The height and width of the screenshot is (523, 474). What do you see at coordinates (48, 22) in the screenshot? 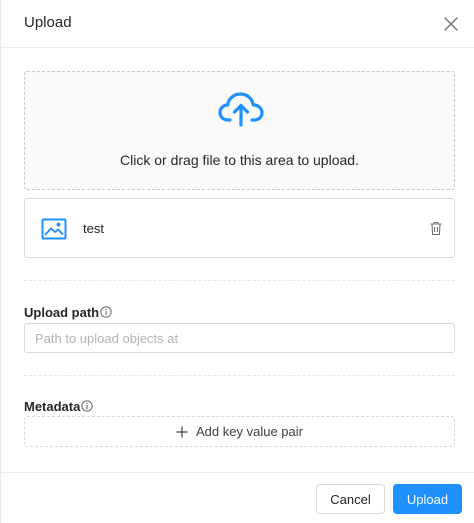
I see `modal-title: Upload` at bounding box center [48, 22].